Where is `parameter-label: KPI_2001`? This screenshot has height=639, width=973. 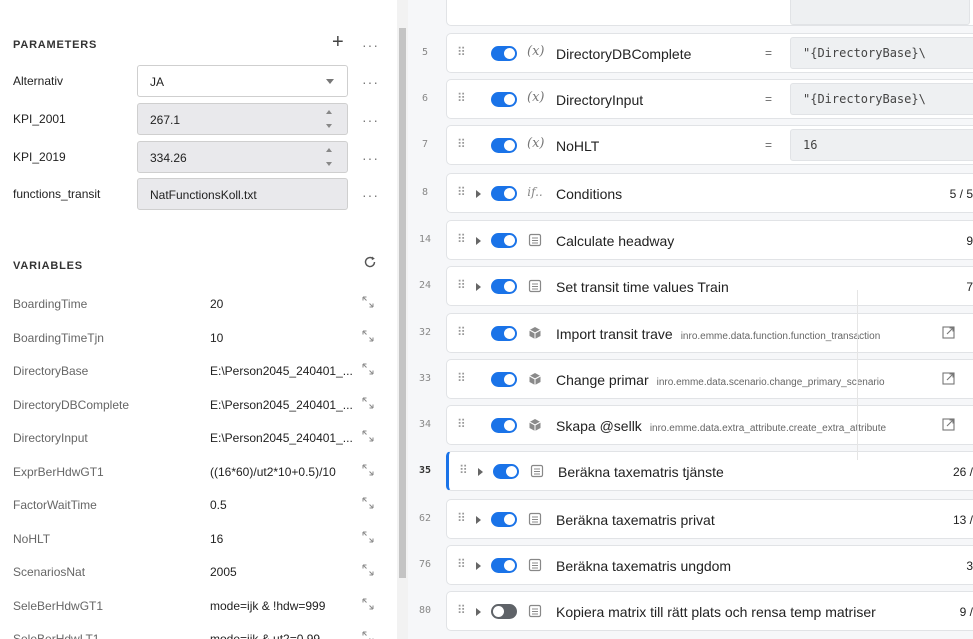
parameter-label: KPI_2001 is located at coordinates (39, 119).